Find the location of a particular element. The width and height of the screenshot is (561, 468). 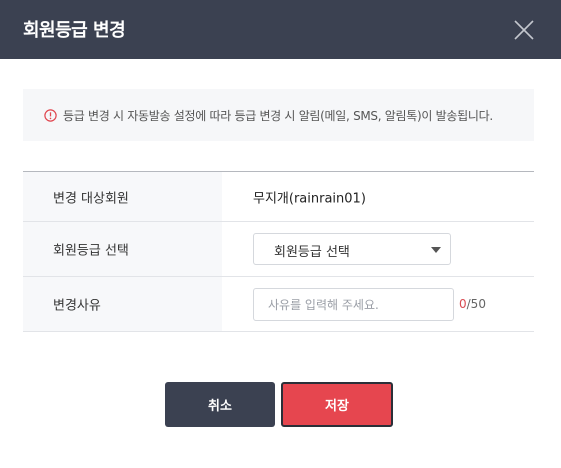

info-circle-icon is located at coordinates (50, 115).